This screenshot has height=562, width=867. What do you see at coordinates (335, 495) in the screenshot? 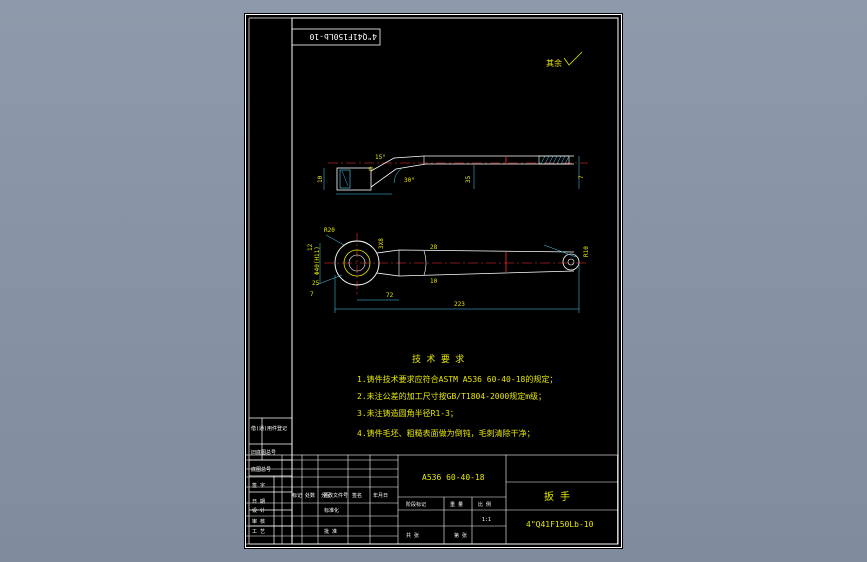
I see `tb-change-doc: 更改文件号` at bounding box center [335, 495].